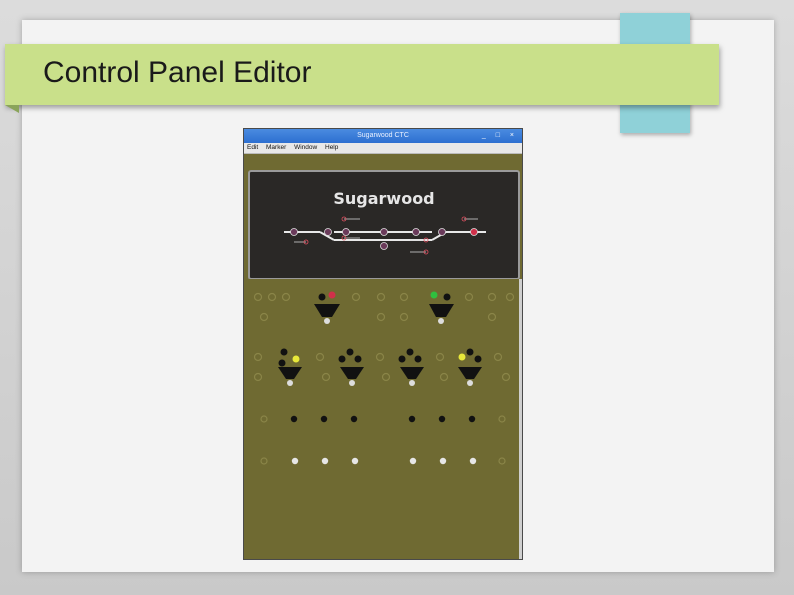 The image size is (794, 595). I want to click on menu-help: Help, so click(331, 147).